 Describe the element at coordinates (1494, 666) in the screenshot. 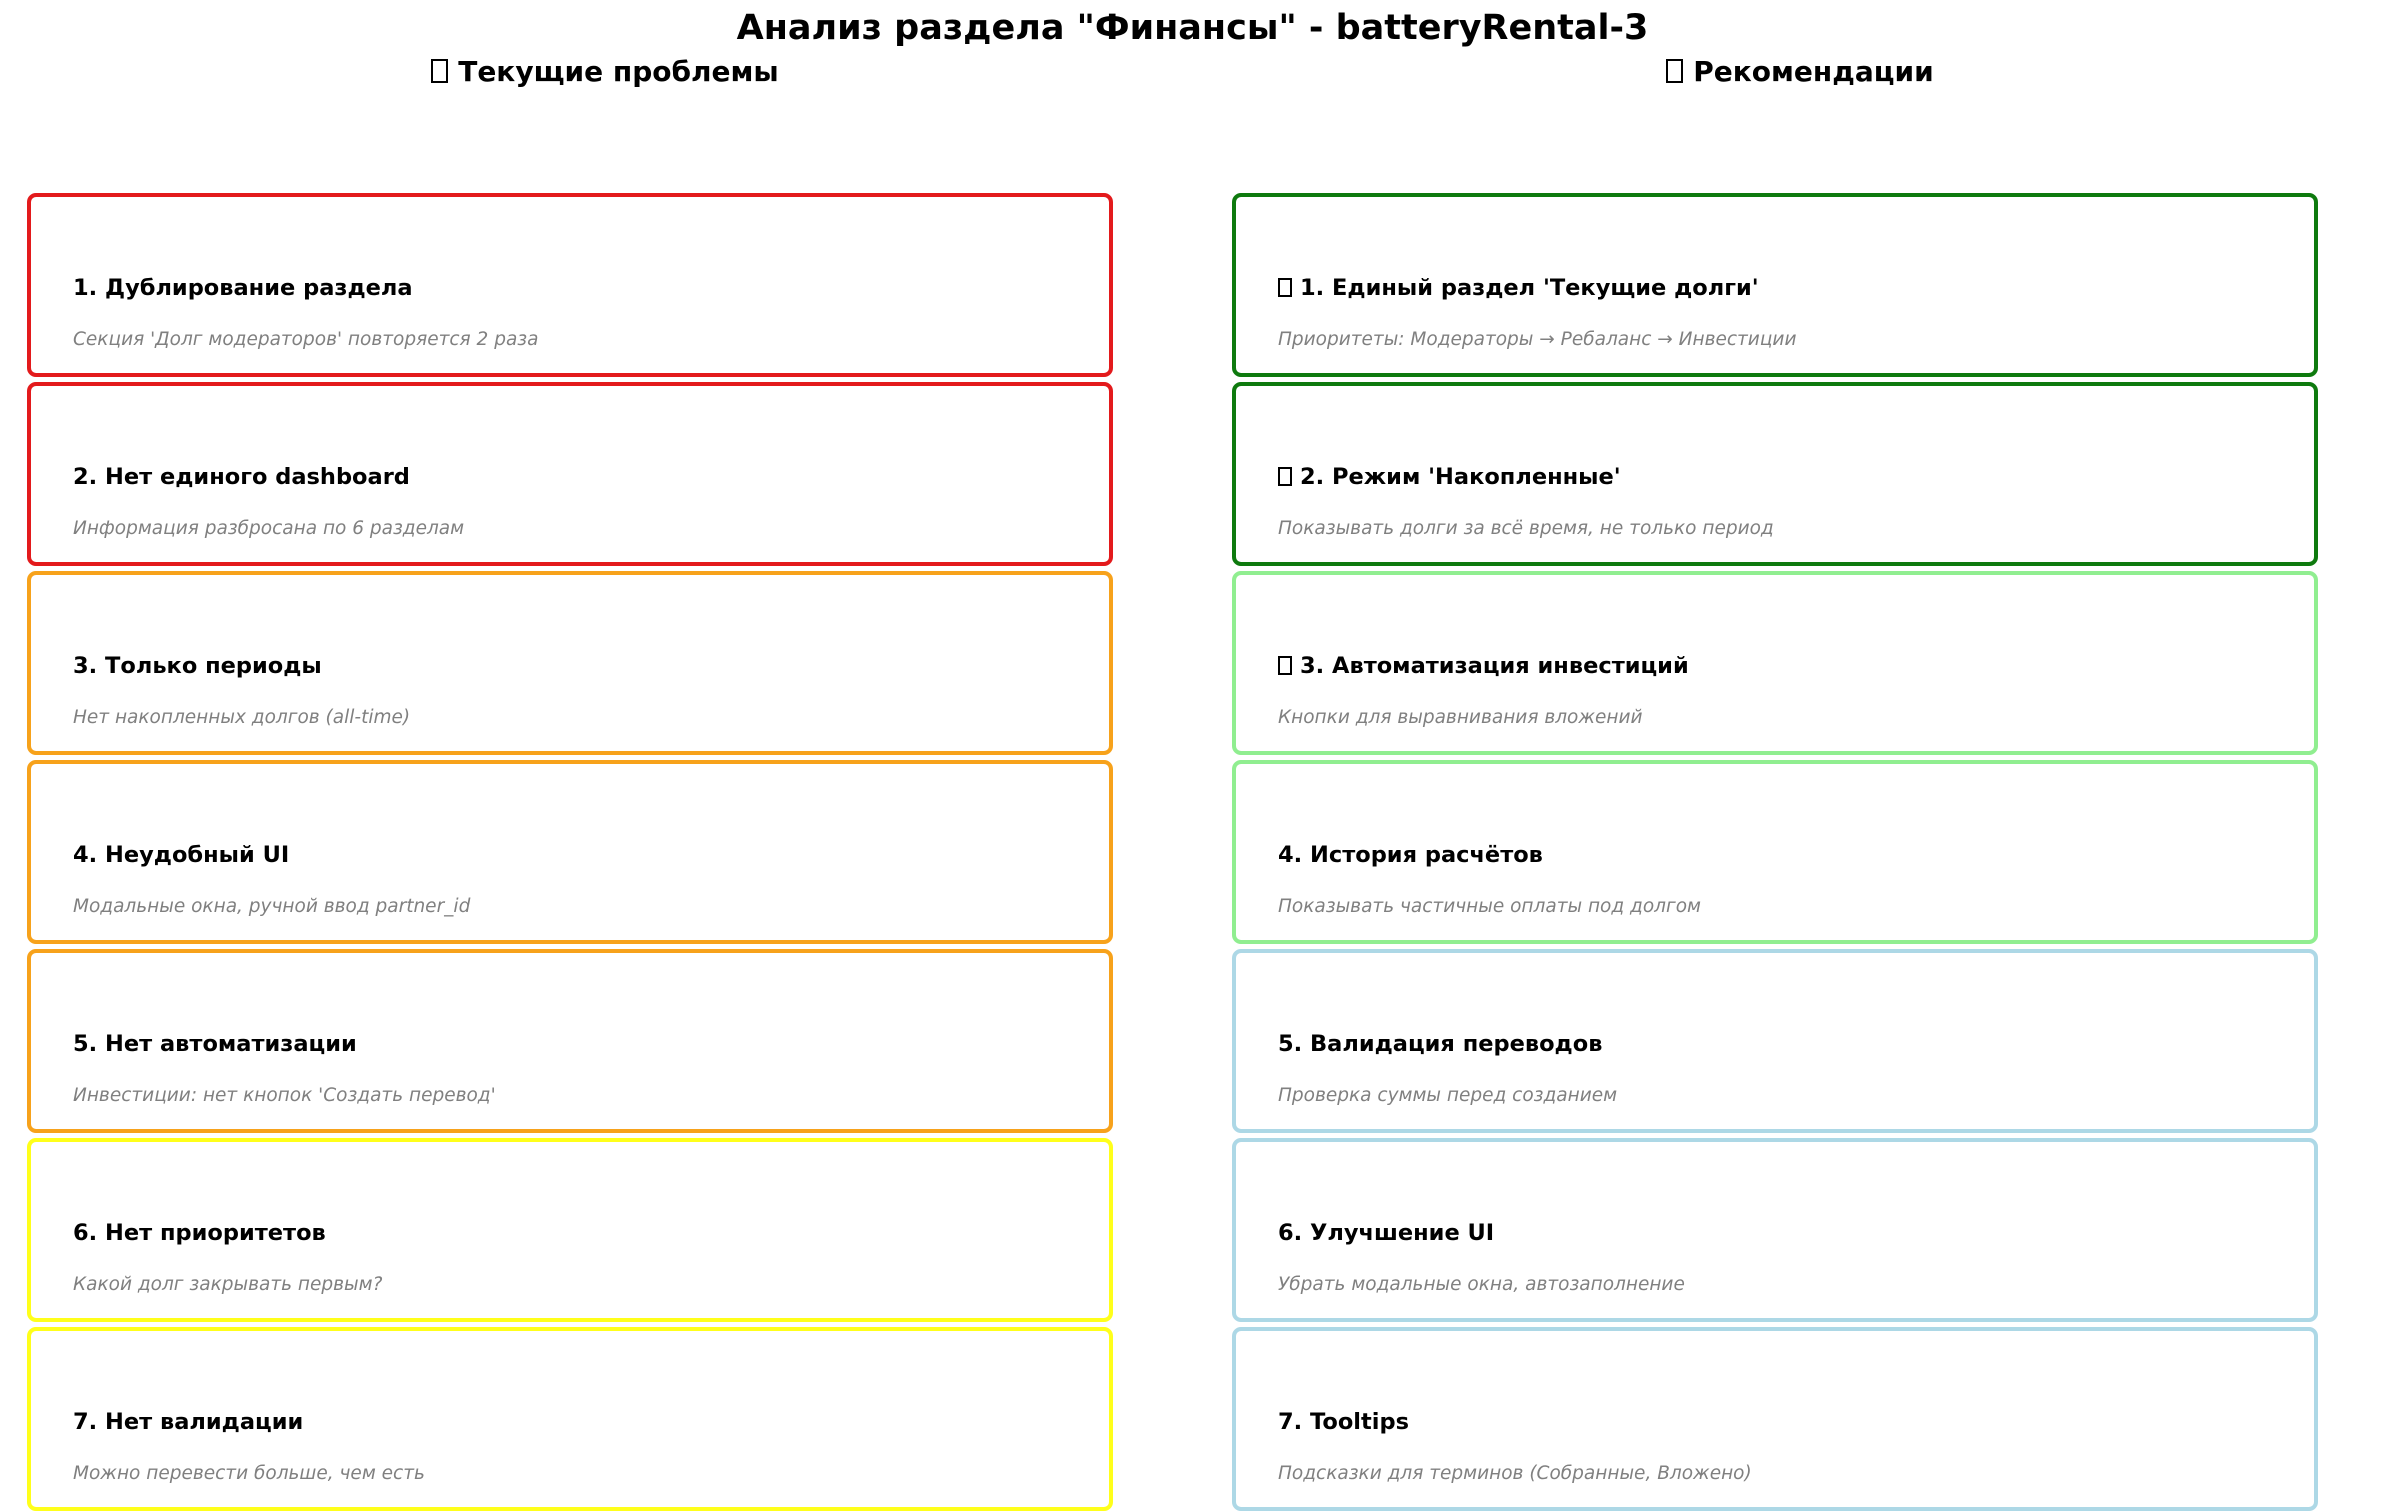

I see `card-title-text: 3. Автоматизация инвестиций` at that location.